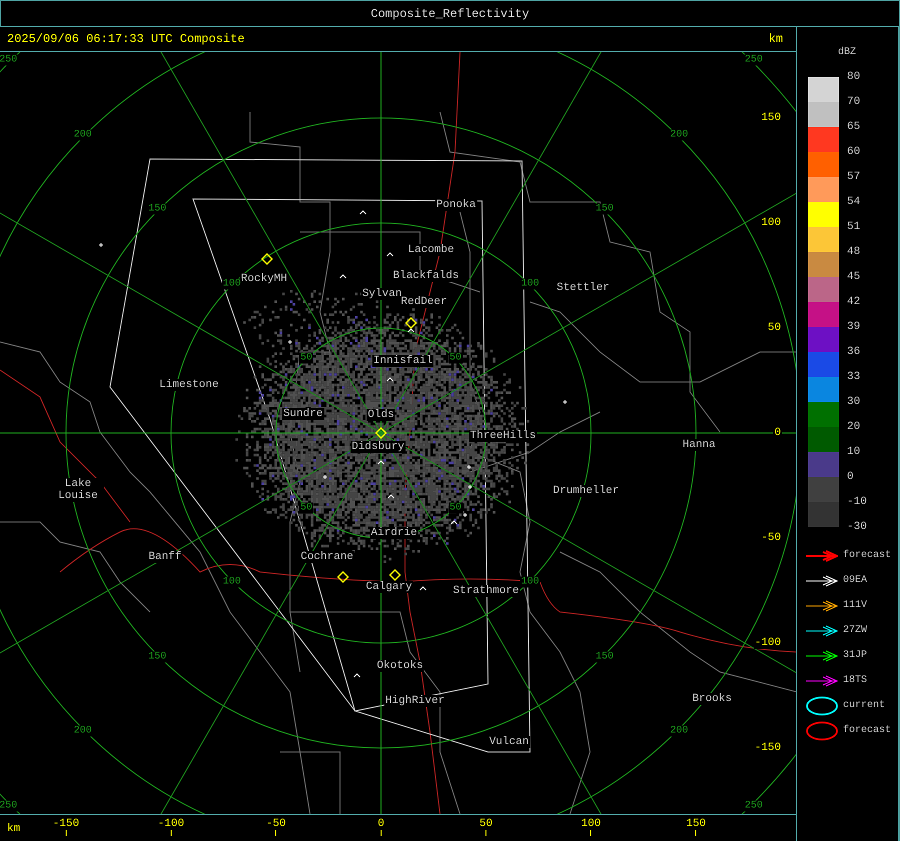 This screenshot has height=841, width=900. What do you see at coordinates (696, 824) in the screenshot?
I see `x-axis-tick-label: 150` at bounding box center [696, 824].